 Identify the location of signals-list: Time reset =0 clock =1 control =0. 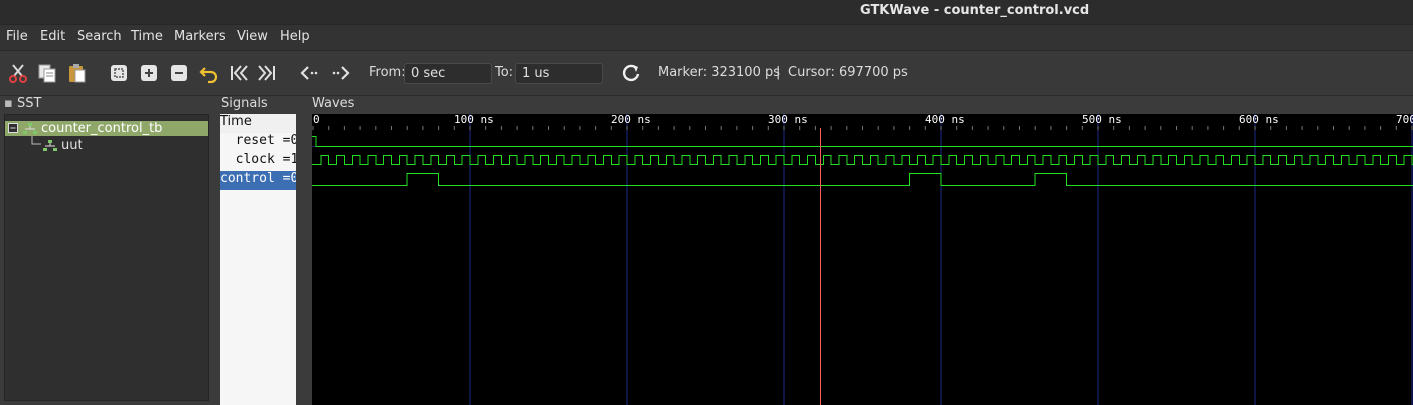
(258, 259).